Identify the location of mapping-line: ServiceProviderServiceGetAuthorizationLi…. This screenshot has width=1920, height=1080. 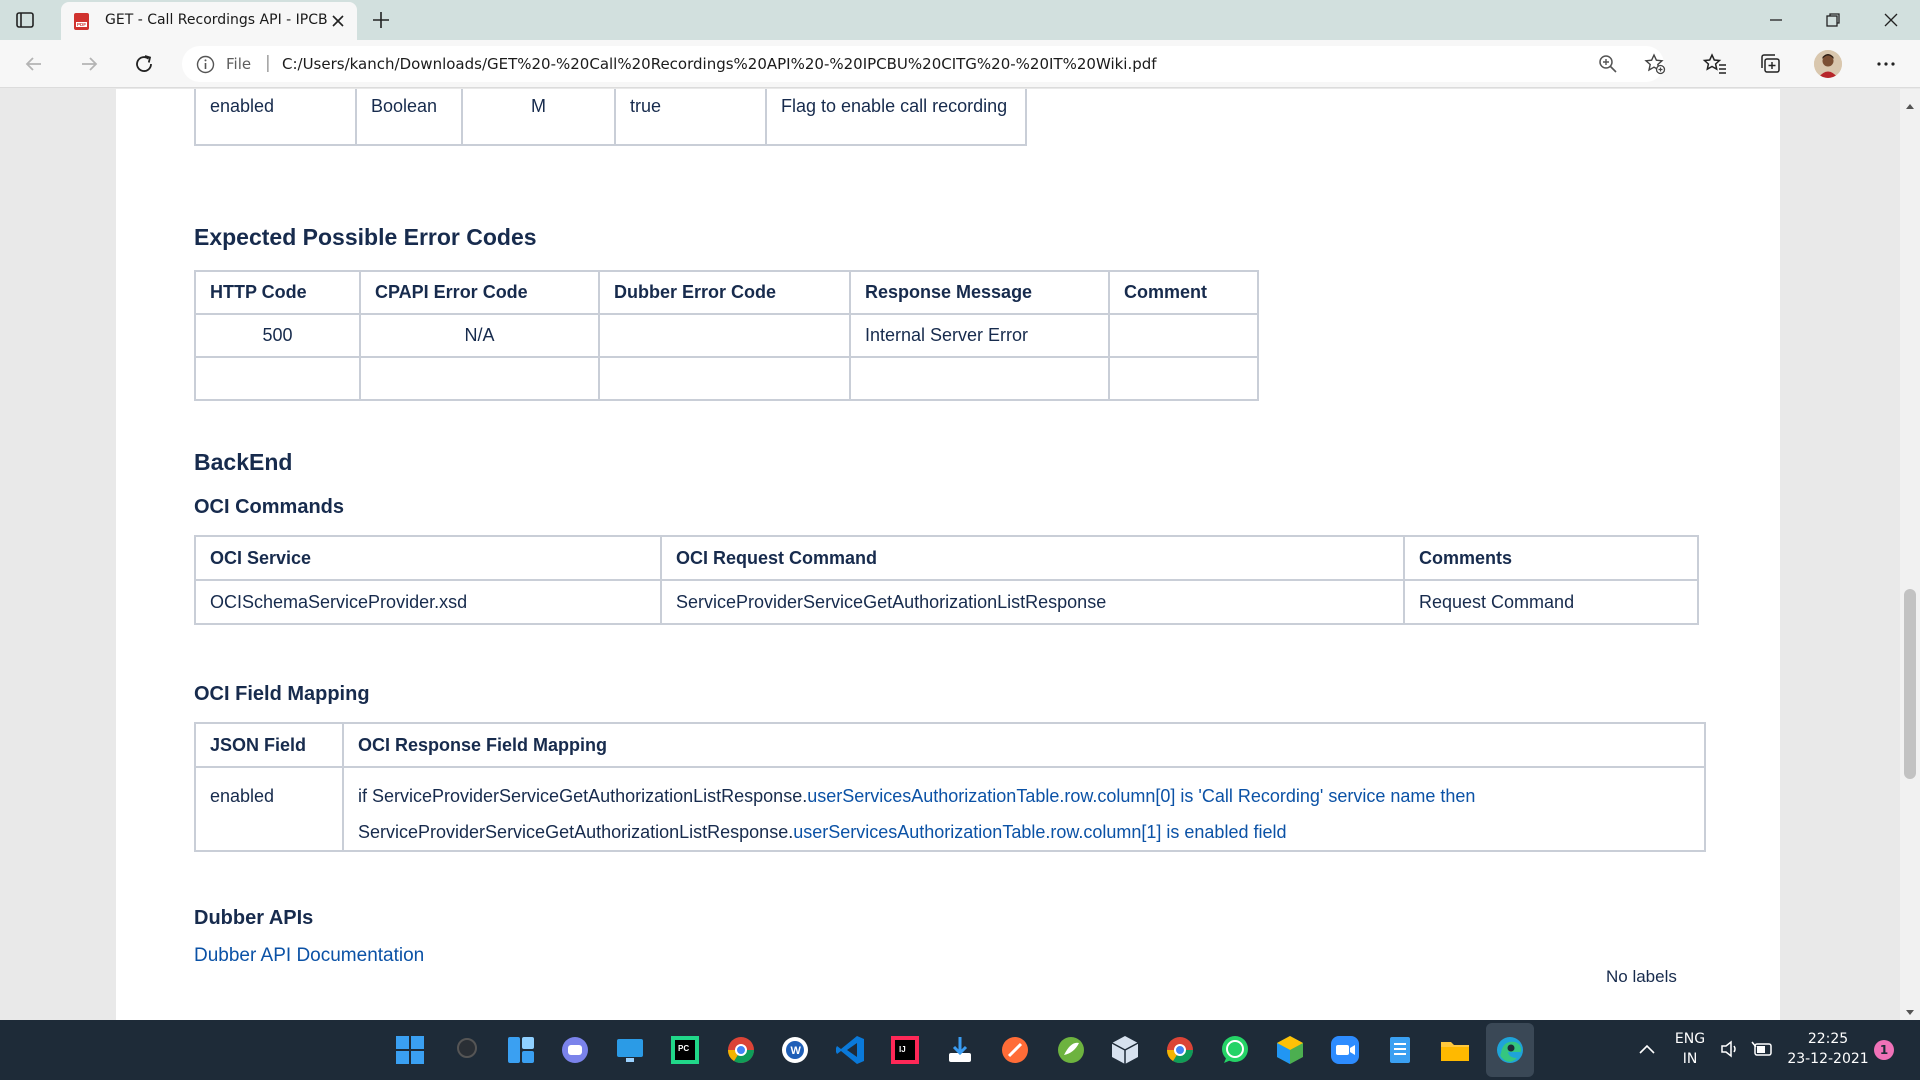
(1024, 832).